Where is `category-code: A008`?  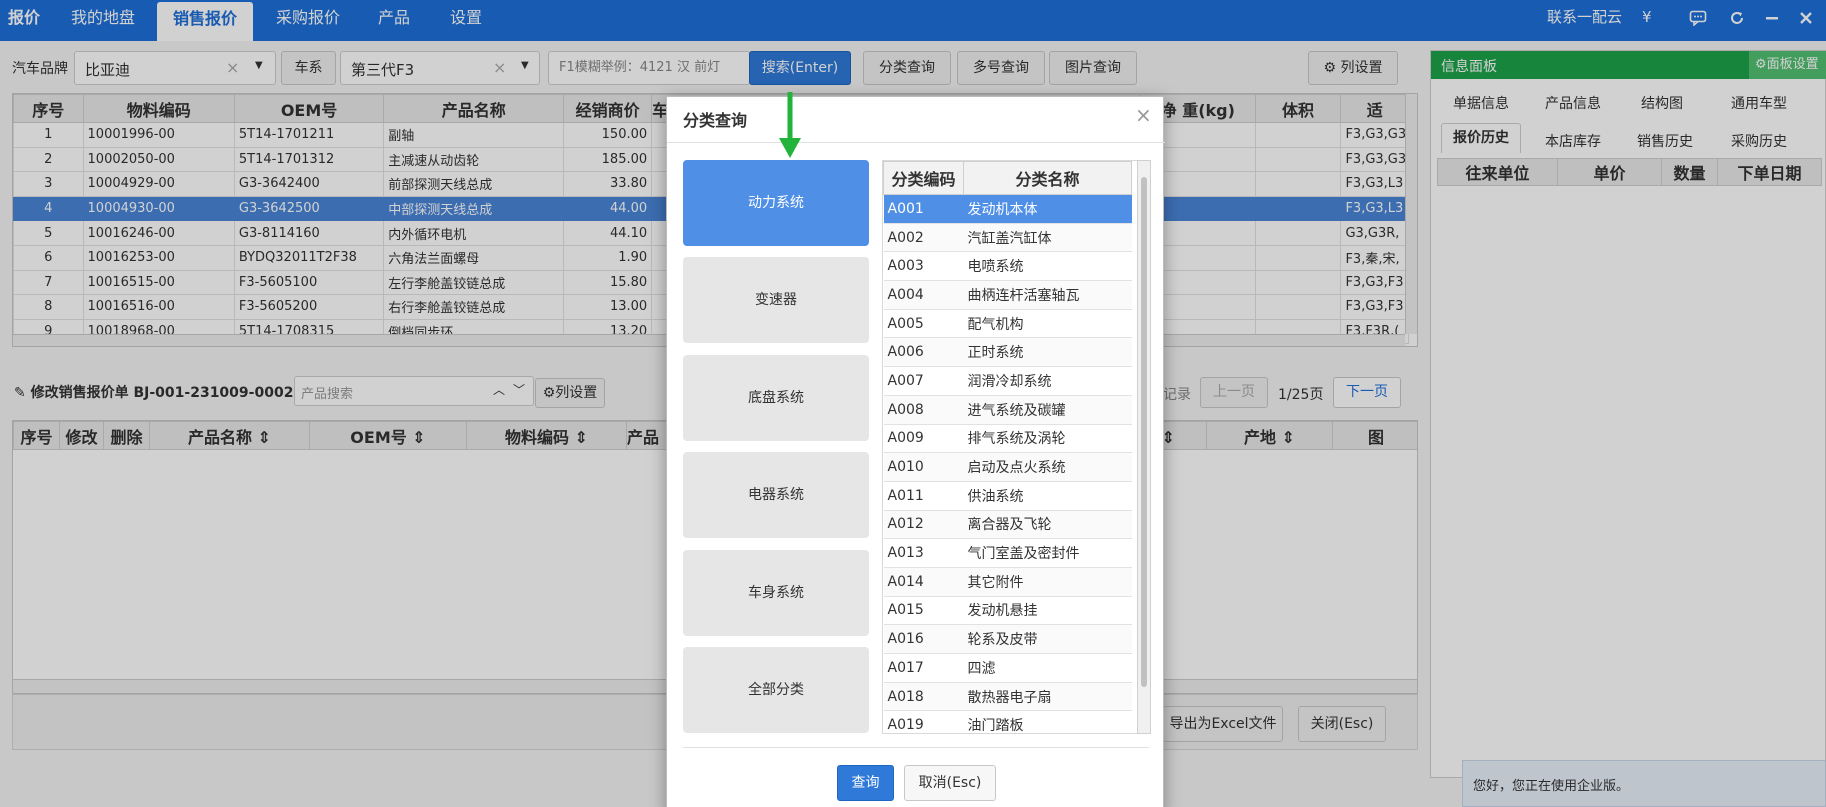
category-code: A008 is located at coordinates (923, 410).